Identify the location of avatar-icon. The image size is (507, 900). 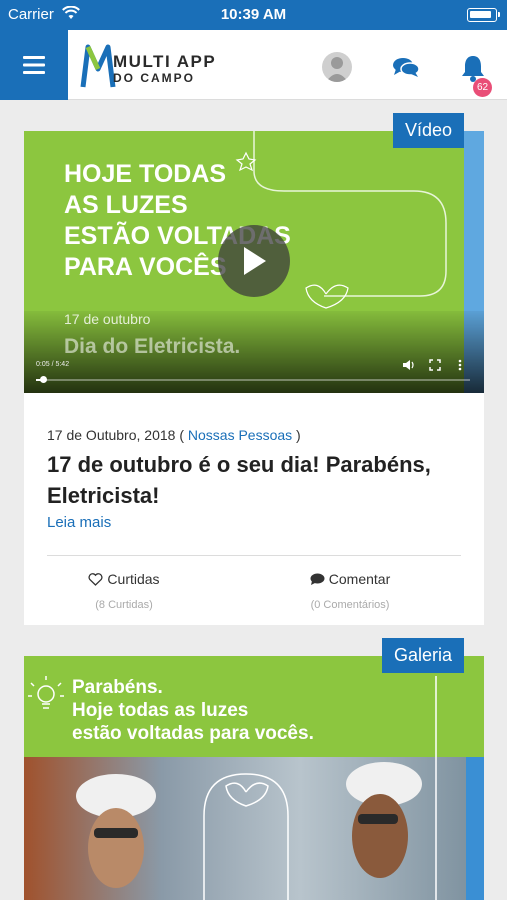
(337, 69).